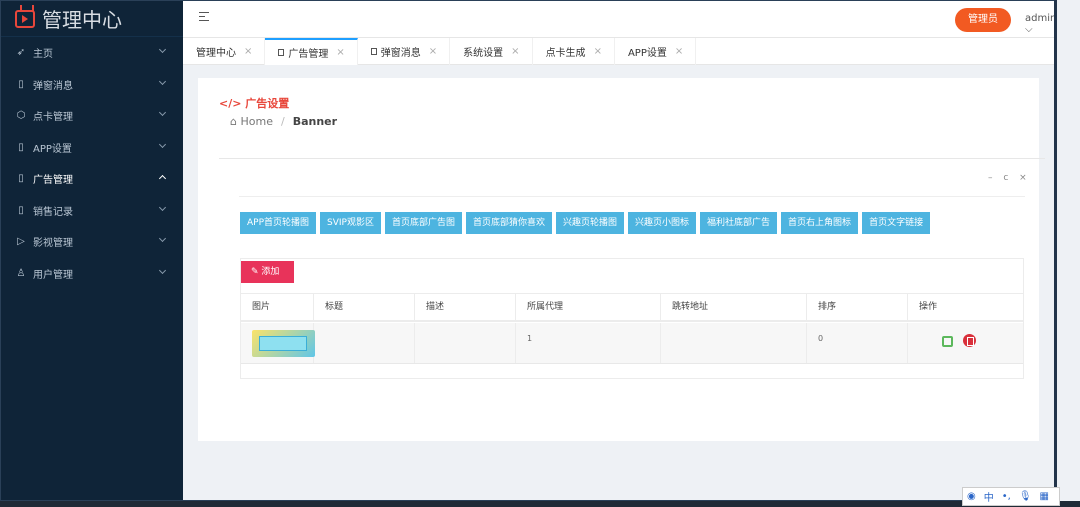 Image resolution: width=1080 pixels, height=507 pixels. I want to click on category-button: 首页底部猜你喜欢, so click(508, 223).